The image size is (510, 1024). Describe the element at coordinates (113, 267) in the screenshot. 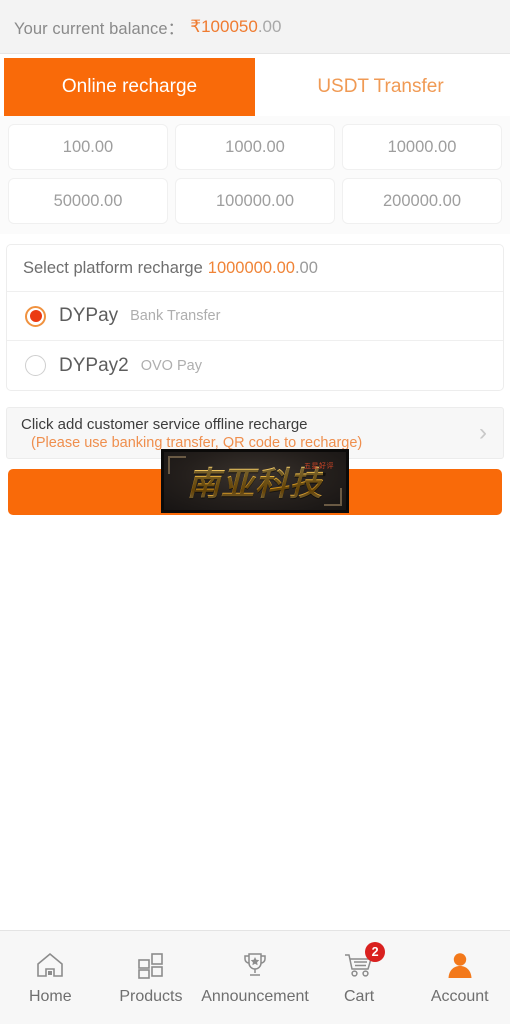

I see `platform-recharge-title: Select platform recharge` at that location.